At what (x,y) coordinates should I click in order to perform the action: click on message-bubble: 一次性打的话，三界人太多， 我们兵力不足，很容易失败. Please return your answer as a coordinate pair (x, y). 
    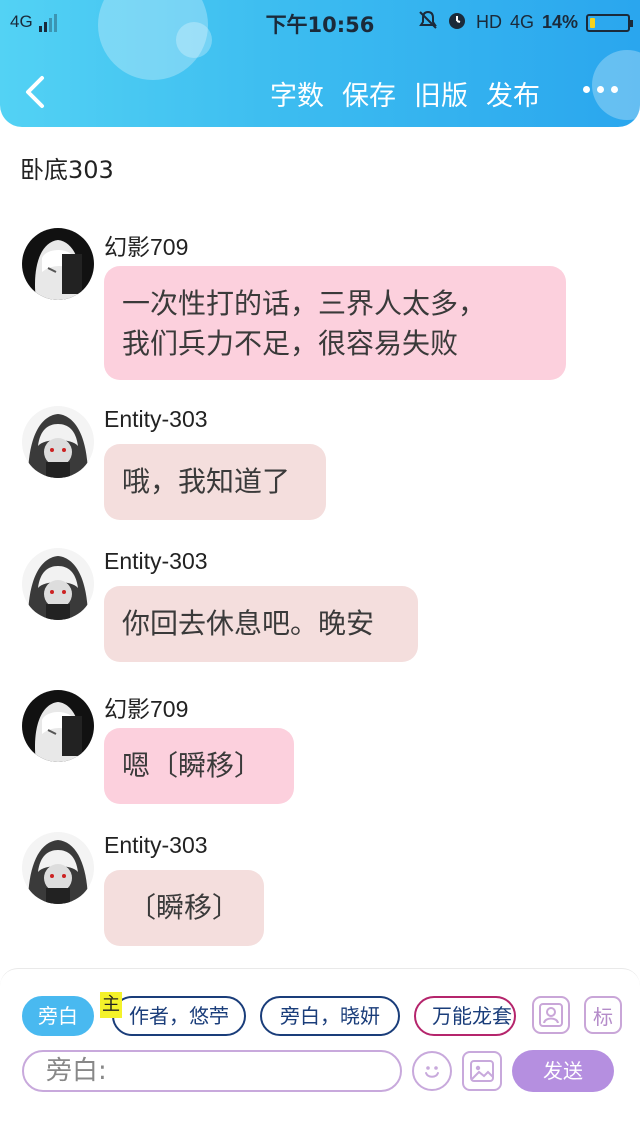
    Looking at the image, I should click on (335, 323).